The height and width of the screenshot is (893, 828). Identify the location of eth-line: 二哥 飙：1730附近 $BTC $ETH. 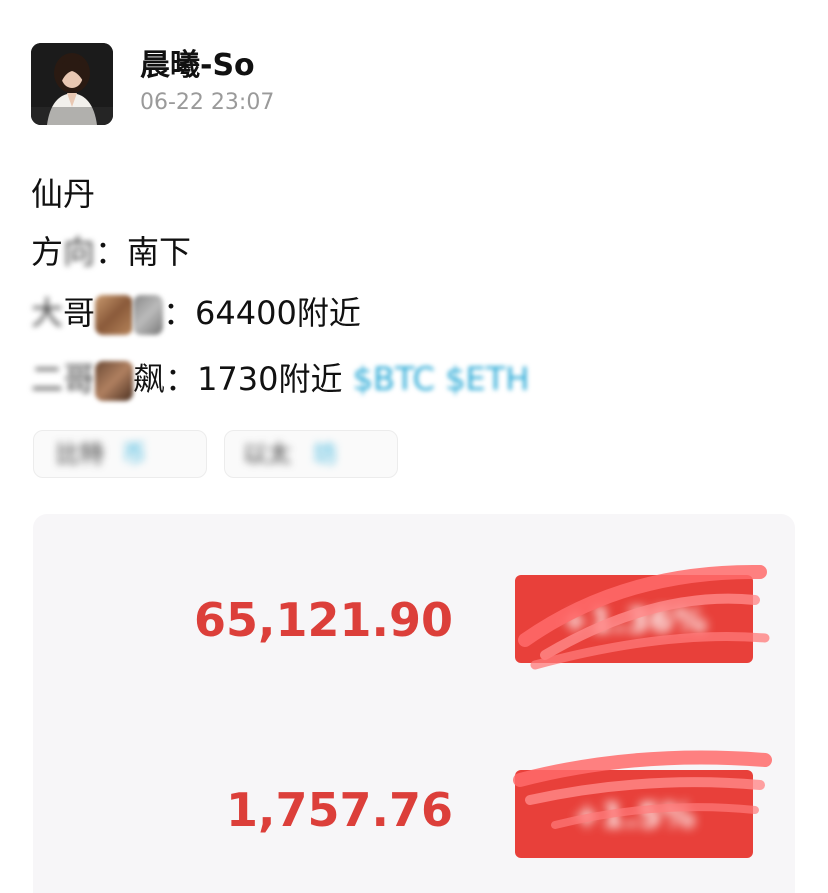
(280, 380).